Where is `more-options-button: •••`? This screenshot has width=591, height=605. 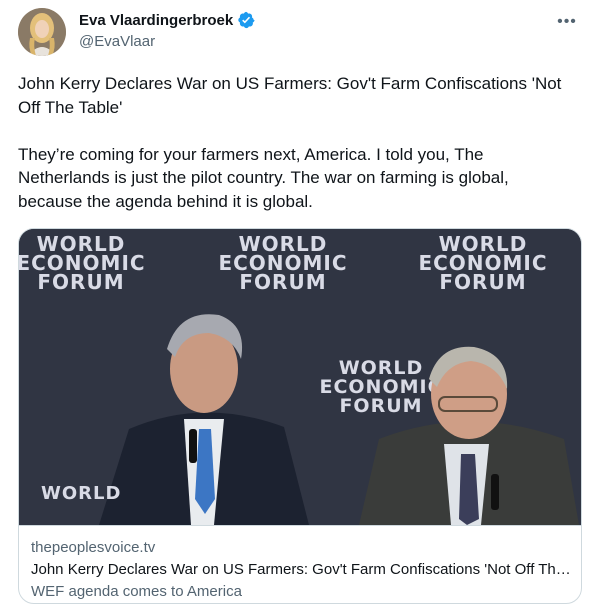 more-options-button: ••• is located at coordinates (567, 22).